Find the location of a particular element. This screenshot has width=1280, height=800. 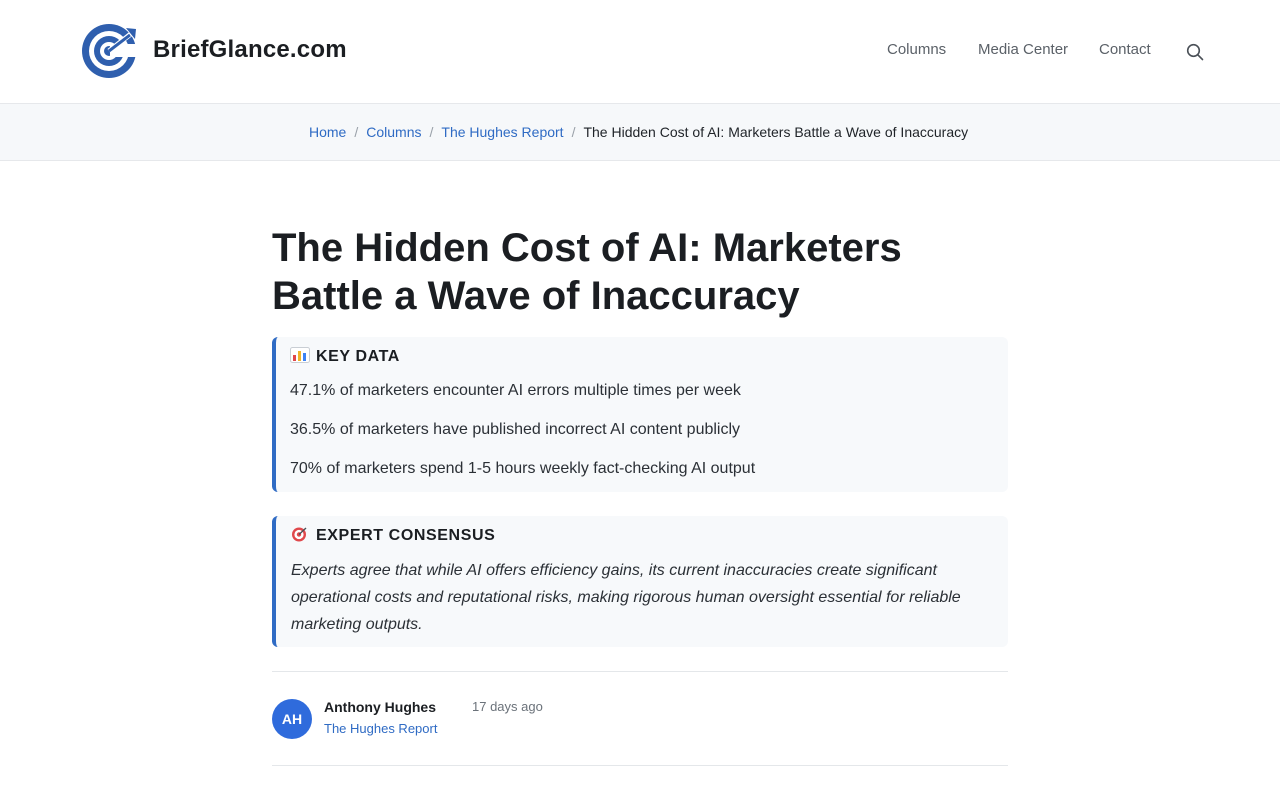

breadcrumb-columns: Columns is located at coordinates (393, 132).